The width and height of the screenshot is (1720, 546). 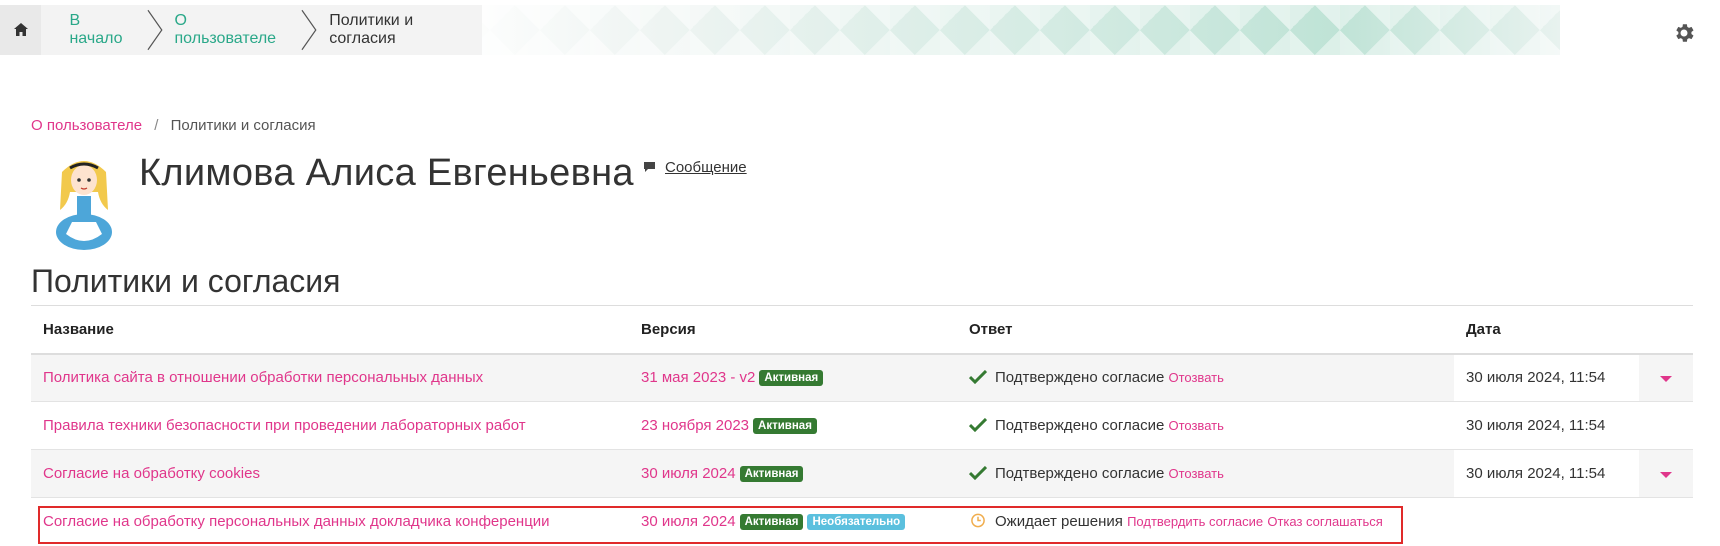 What do you see at coordinates (1059, 522) in the screenshot?
I see `answer-status-text: Ожидает решения` at bounding box center [1059, 522].